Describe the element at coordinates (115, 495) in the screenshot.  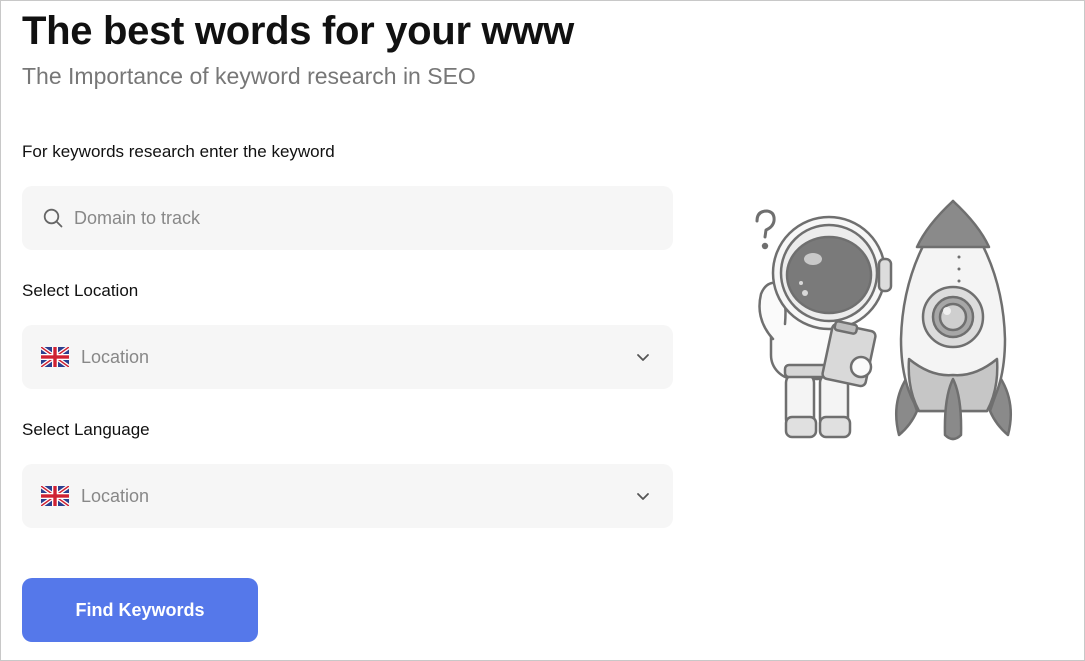
I see `language-select-value: Location` at that location.